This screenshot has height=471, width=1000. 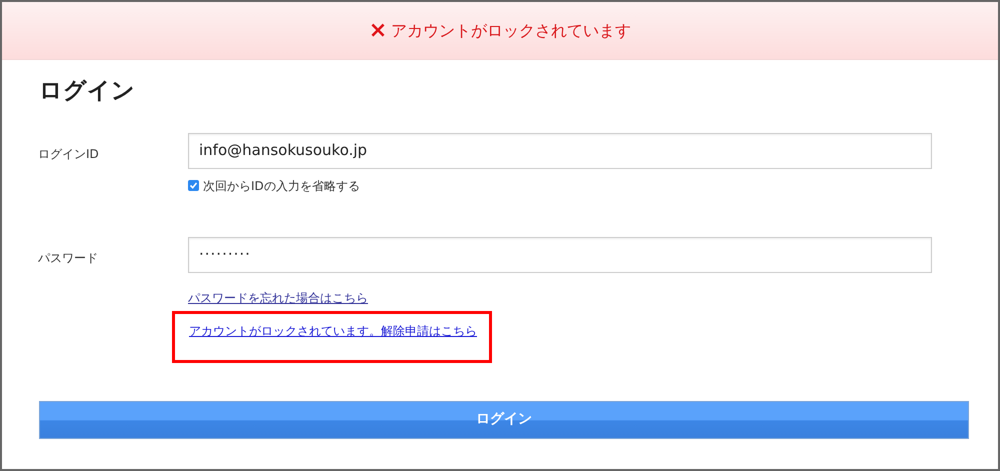 What do you see at coordinates (68, 154) in the screenshot?
I see `field-label: ログインID` at bounding box center [68, 154].